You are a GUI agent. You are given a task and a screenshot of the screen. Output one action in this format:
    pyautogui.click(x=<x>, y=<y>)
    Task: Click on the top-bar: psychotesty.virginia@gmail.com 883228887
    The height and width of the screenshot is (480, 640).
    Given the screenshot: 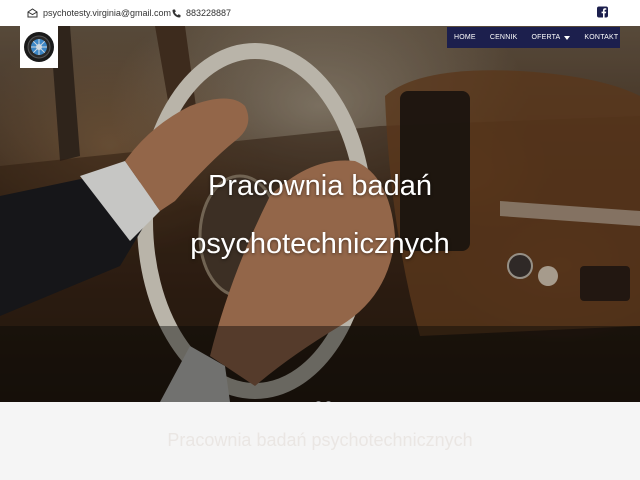 What is the action you would take?
    pyautogui.click(x=320, y=13)
    